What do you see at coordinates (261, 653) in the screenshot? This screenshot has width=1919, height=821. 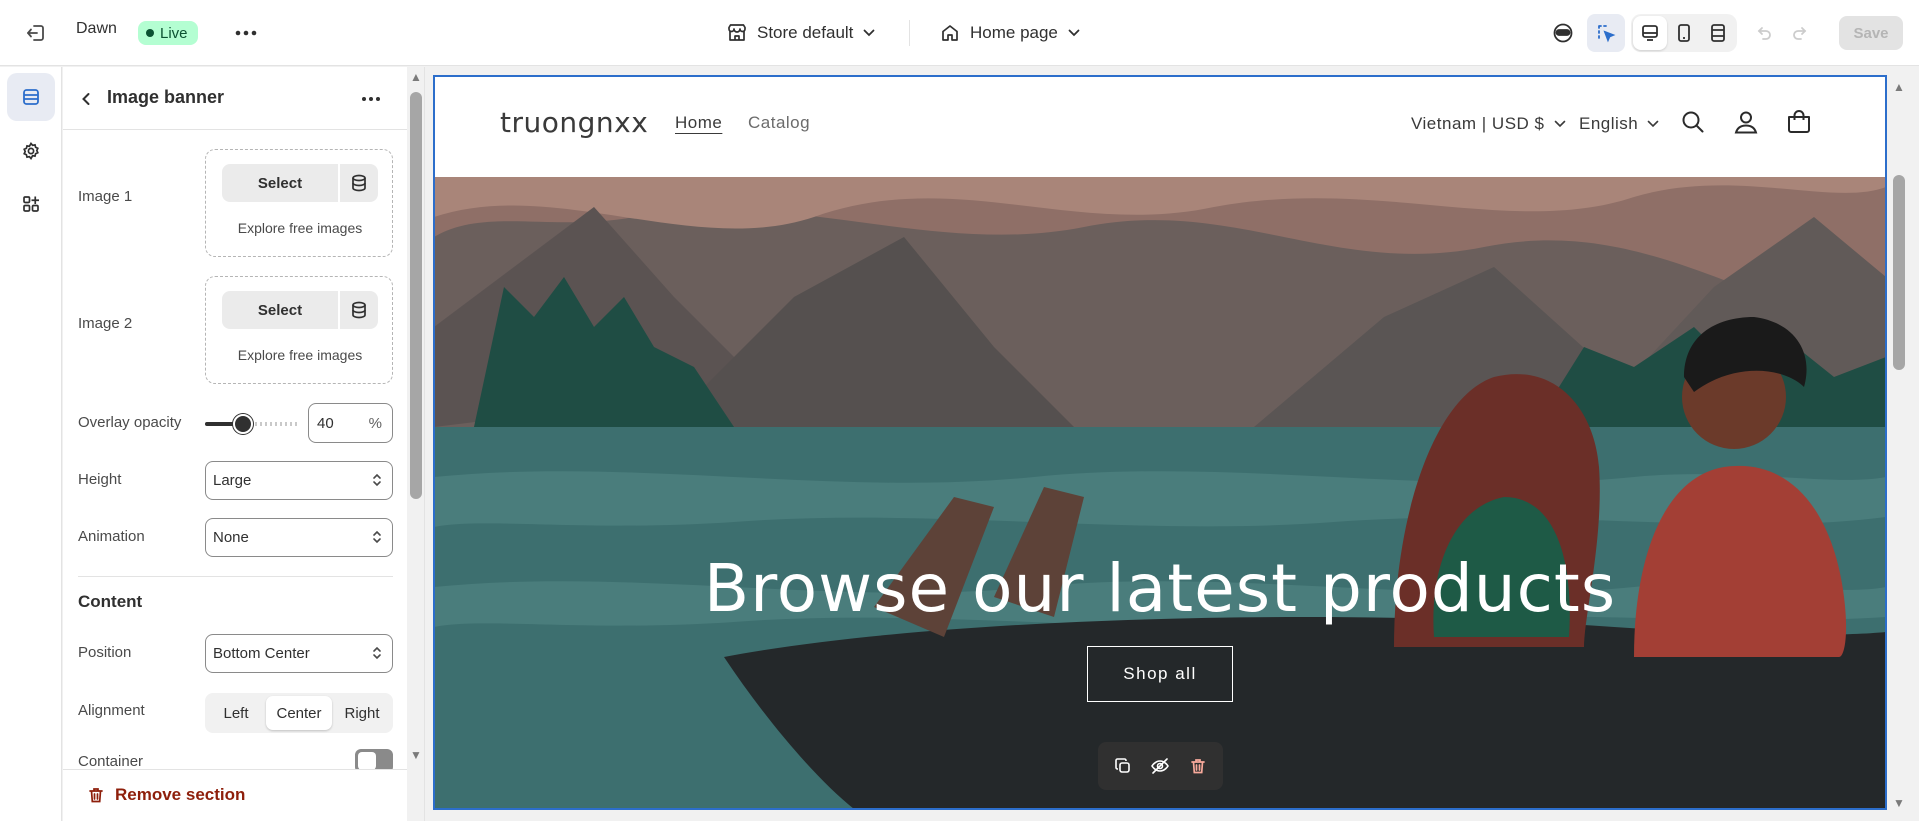 I see `position-select-value: Bottom Center` at bounding box center [261, 653].